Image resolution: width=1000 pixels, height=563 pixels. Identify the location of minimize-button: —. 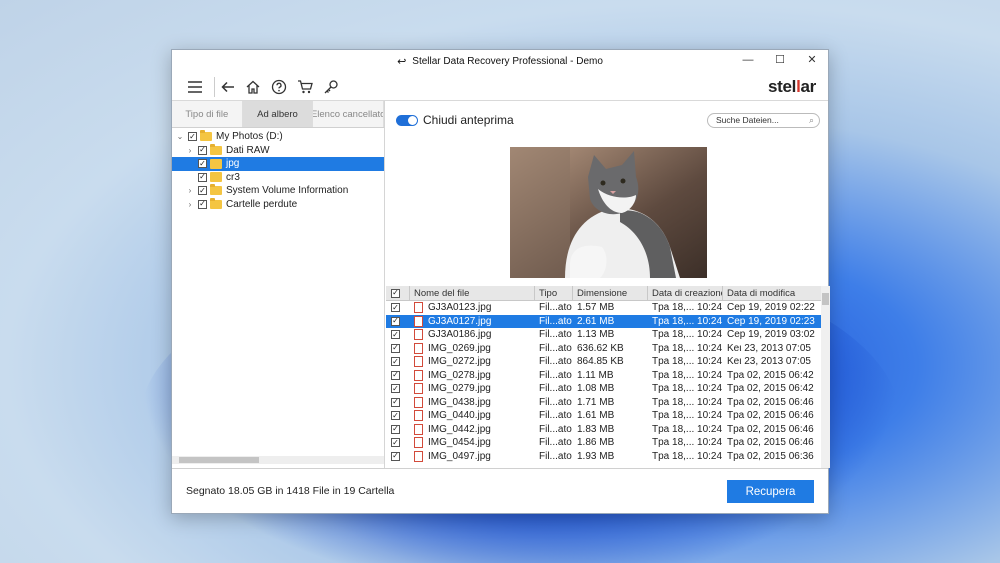
(748, 61).